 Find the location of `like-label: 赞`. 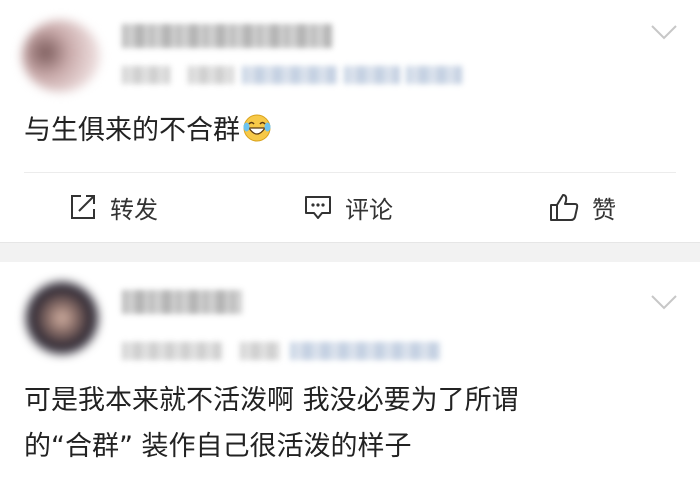

like-label: 赞 is located at coordinates (604, 209).